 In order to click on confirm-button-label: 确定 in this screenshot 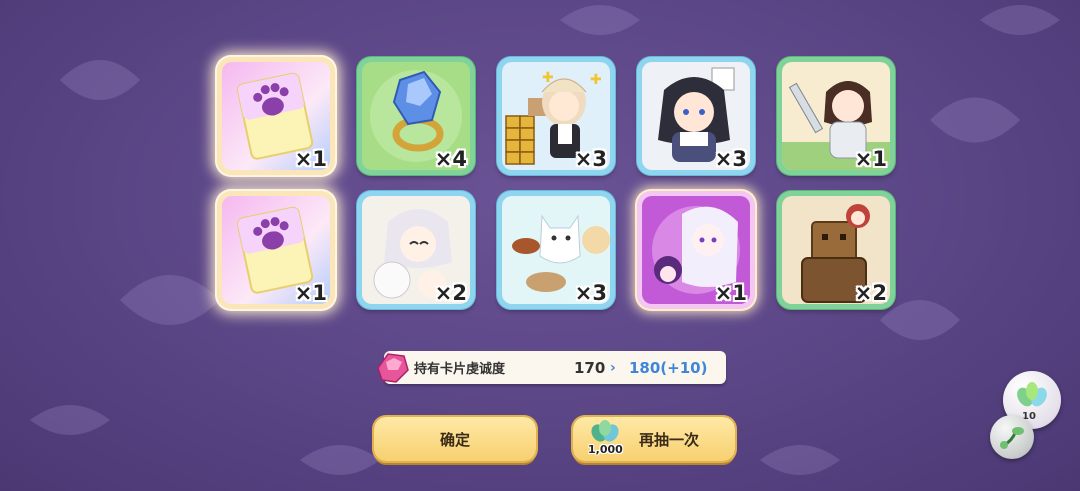, I will do `click(454, 439)`.